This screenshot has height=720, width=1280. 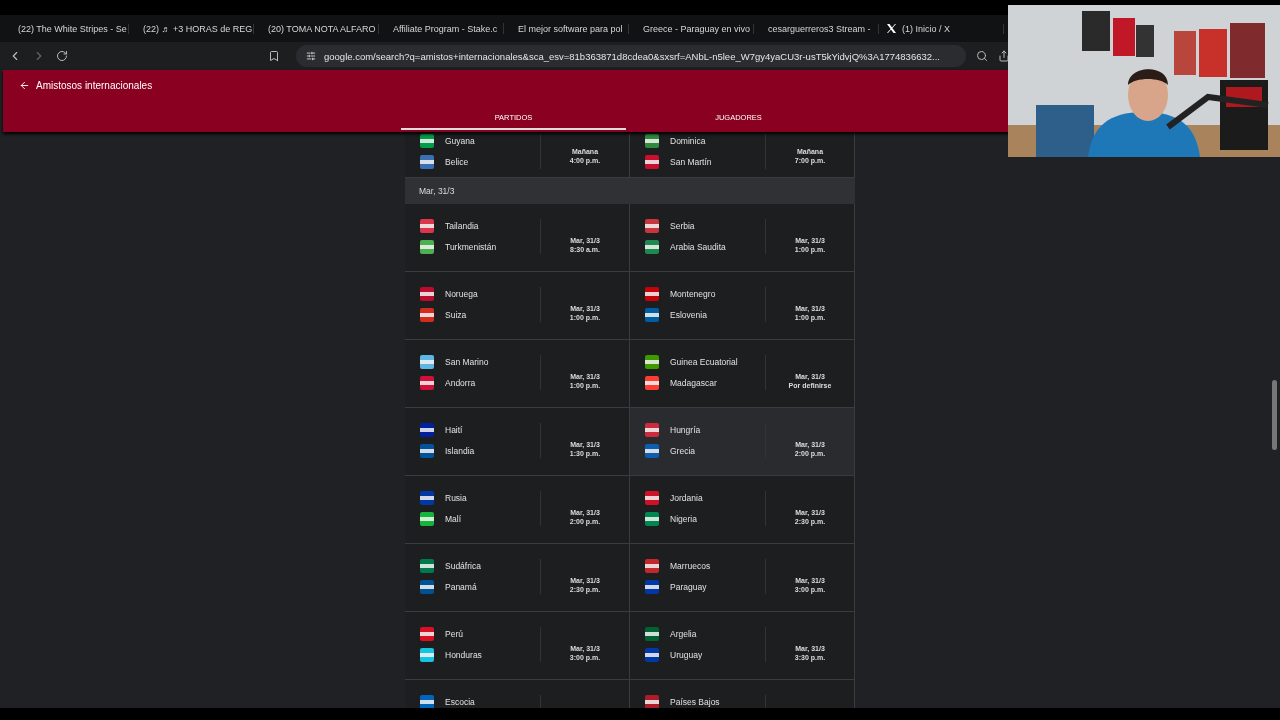 What do you see at coordinates (517, 694) in the screenshot?
I see `match-card: Escocia` at bounding box center [517, 694].